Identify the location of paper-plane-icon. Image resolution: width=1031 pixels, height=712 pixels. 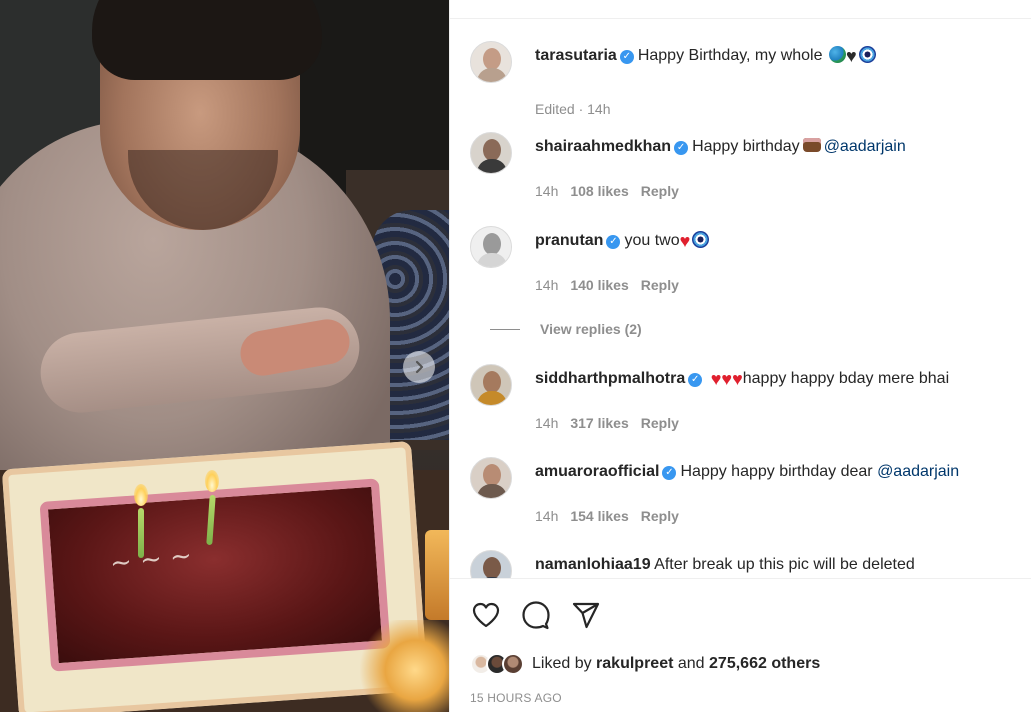
(586, 615).